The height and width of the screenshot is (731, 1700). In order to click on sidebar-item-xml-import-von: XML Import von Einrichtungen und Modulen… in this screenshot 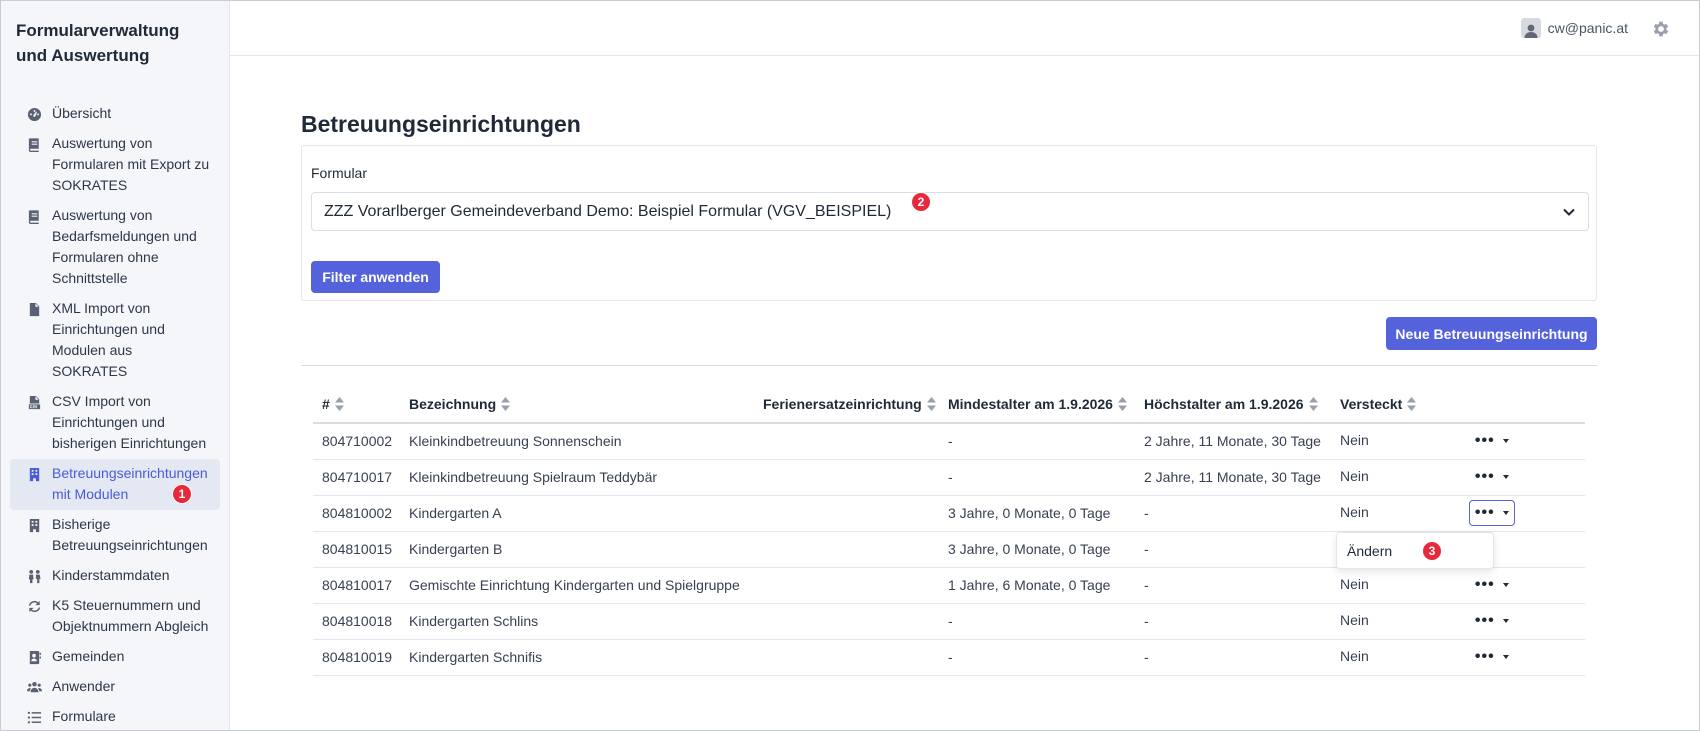, I will do `click(115, 340)`.